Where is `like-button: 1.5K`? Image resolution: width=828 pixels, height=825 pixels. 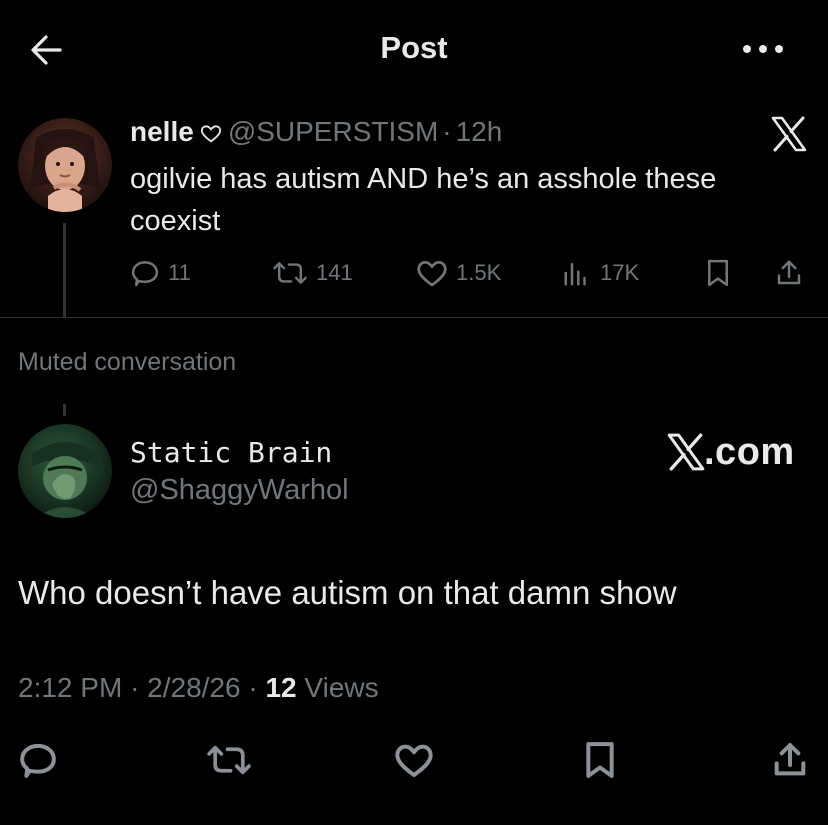
like-button: 1.5K is located at coordinates (458, 273).